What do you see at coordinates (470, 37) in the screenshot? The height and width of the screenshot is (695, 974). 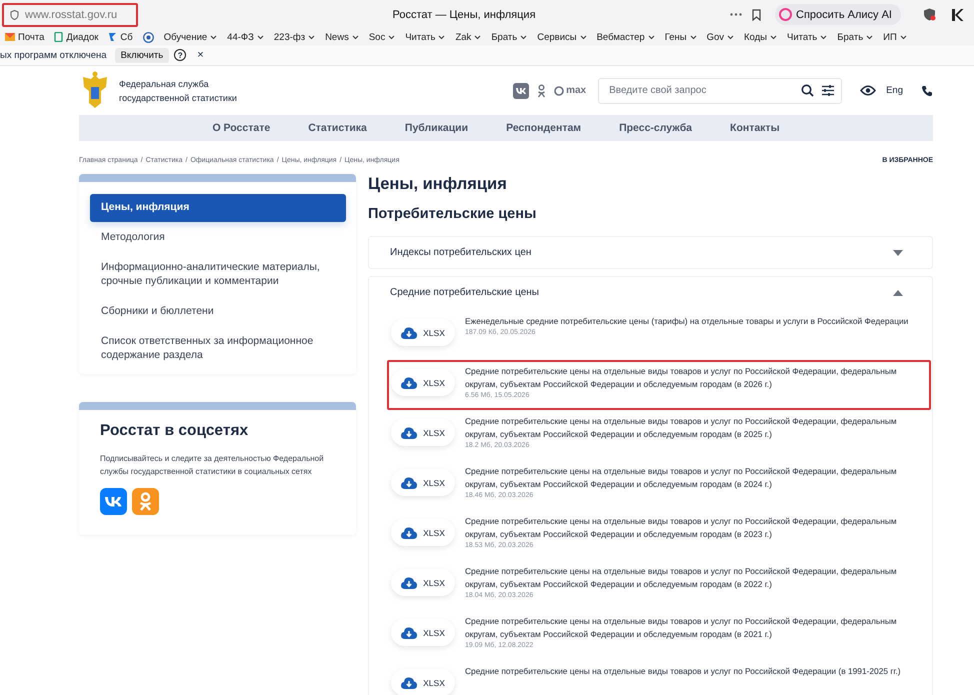 I see `bookmark-item: Zak` at bounding box center [470, 37].